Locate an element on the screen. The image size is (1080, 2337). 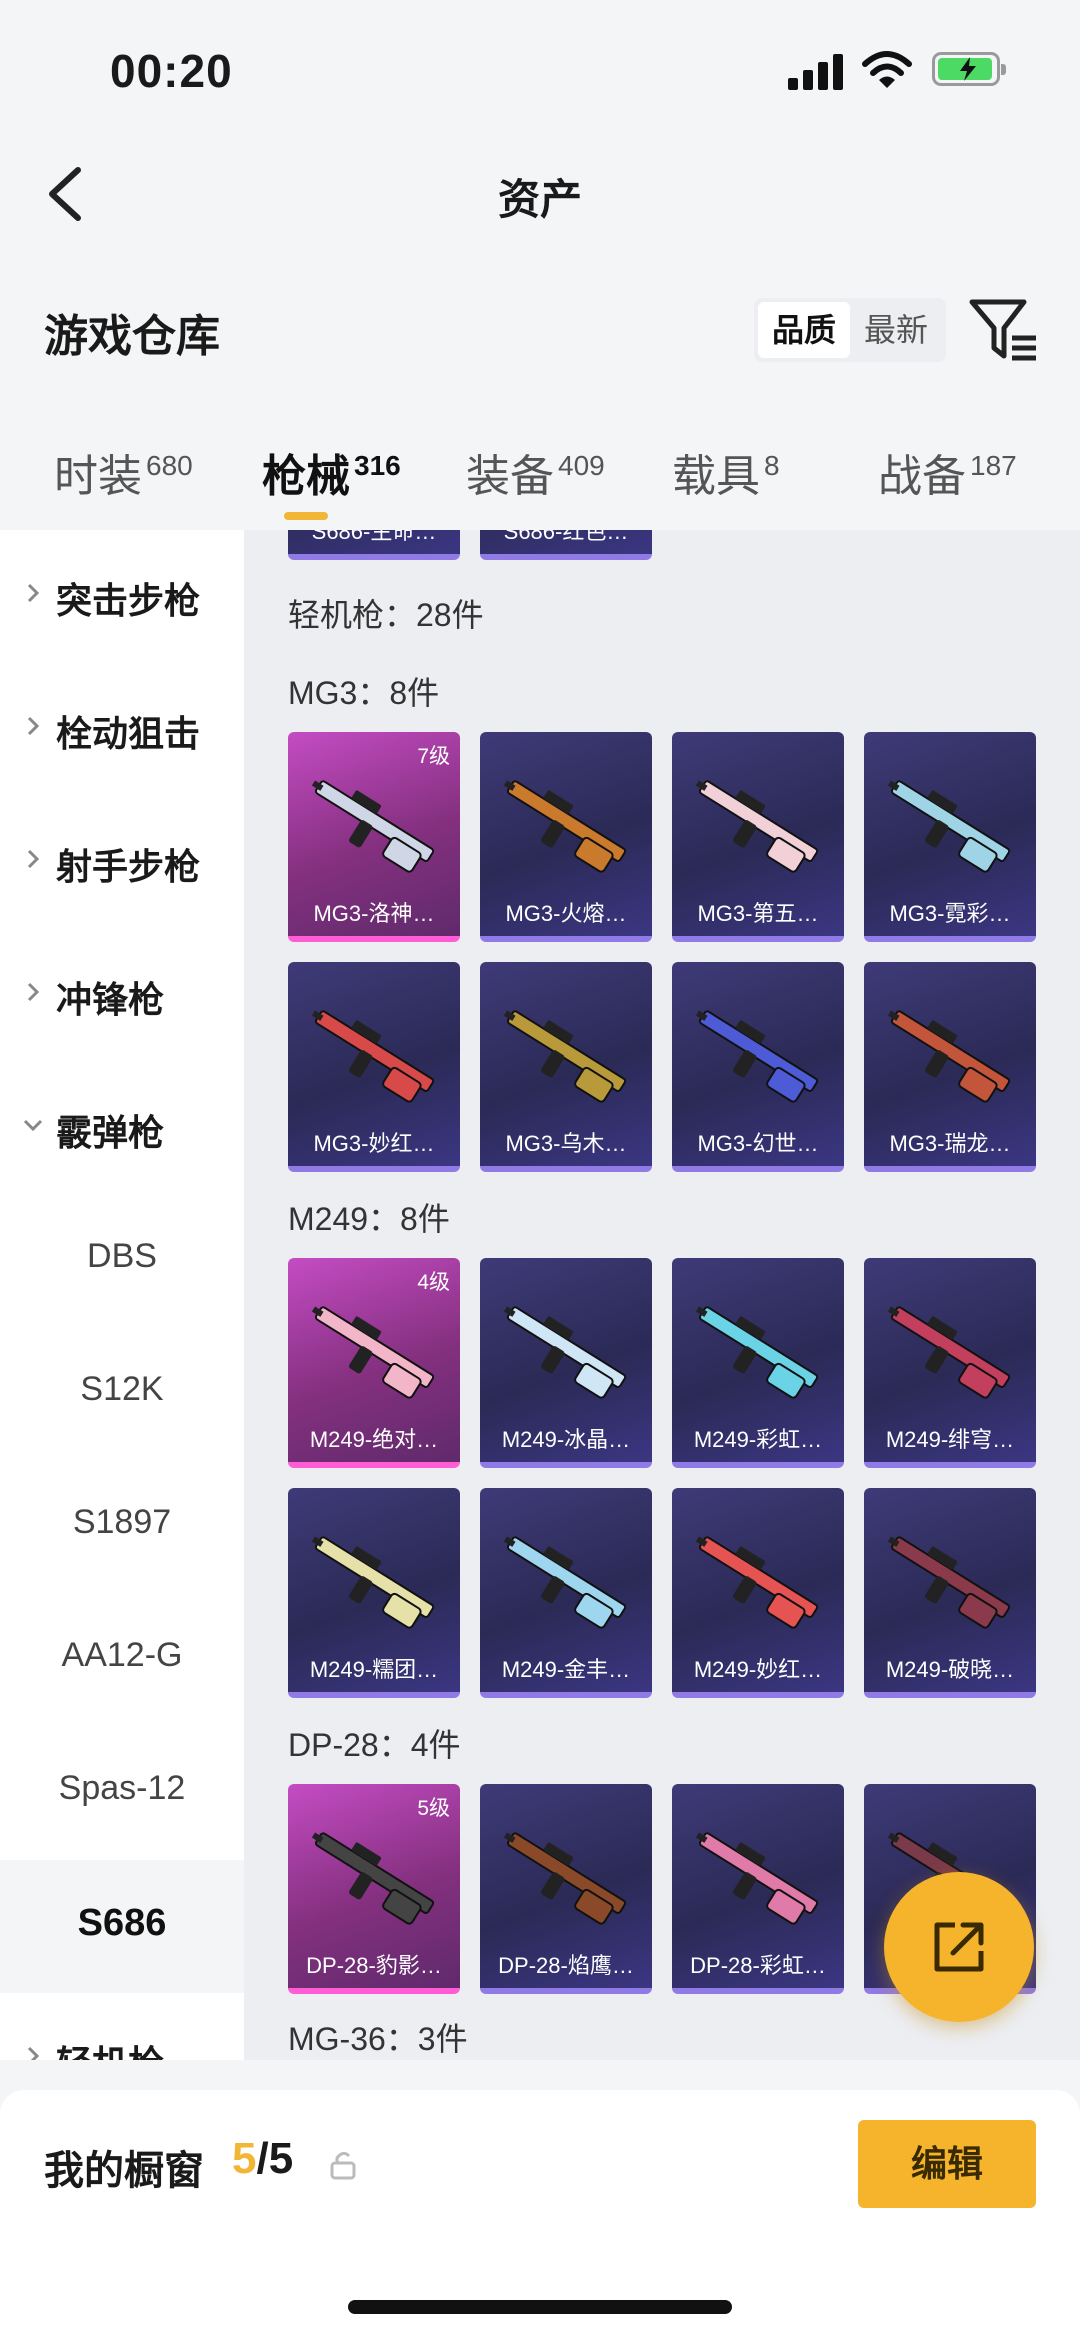
sidebar-item-label: 轻机枪 is located at coordinates (110, 2047).